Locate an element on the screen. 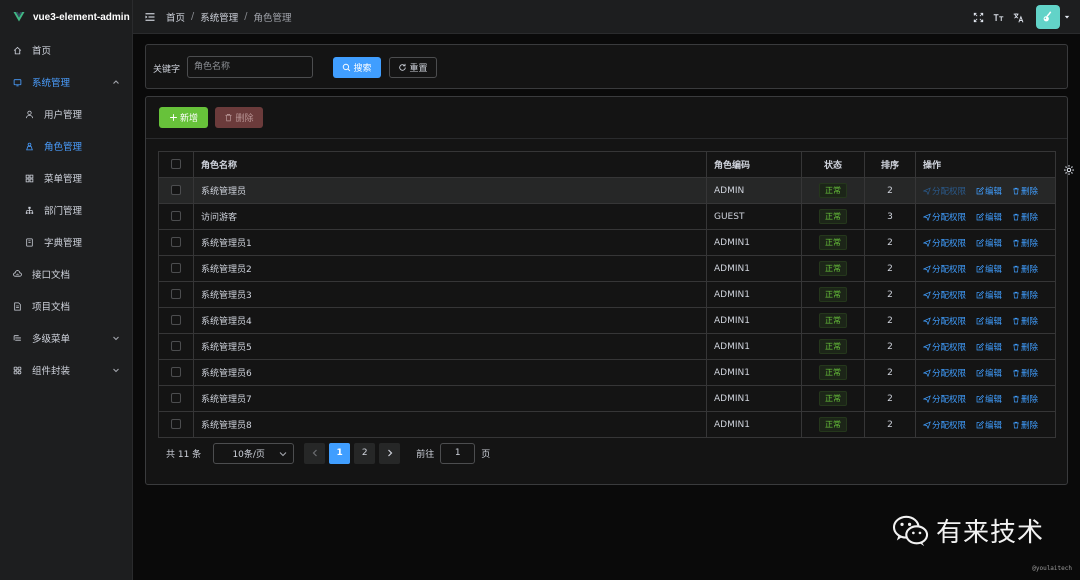 Image resolution: width=1080 pixels, height=580 pixels. language-icon is located at coordinates (1018, 17).